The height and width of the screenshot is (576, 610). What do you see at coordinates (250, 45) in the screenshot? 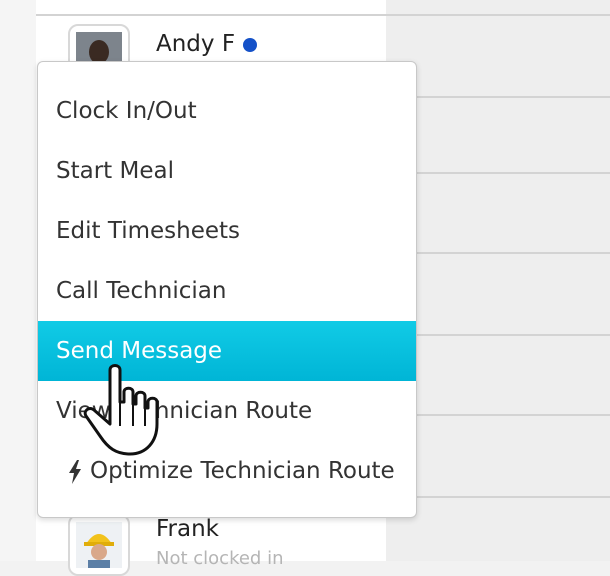
I see `online-status-dot` at bounding box center [250, 45].